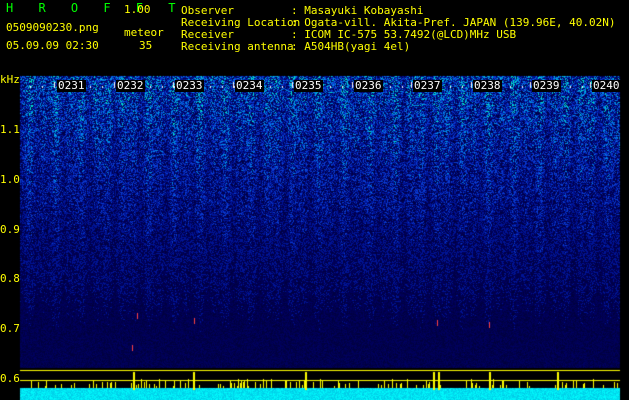  What do you see at coordinates (237, 46) in the screenshot?
I see `antenna-key: Receiving antenna` at bounding box center [237, 46].